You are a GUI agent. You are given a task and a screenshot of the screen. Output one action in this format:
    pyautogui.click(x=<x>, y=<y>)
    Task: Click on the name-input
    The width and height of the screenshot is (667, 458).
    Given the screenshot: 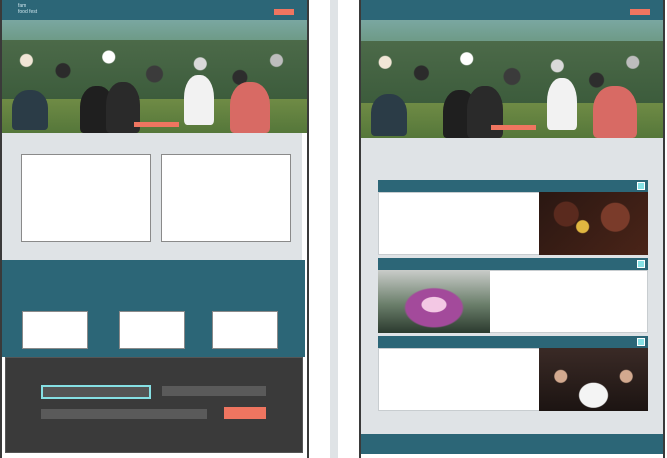 What is the action you would take?
    pyautogui.click(x=96, y=392)
    